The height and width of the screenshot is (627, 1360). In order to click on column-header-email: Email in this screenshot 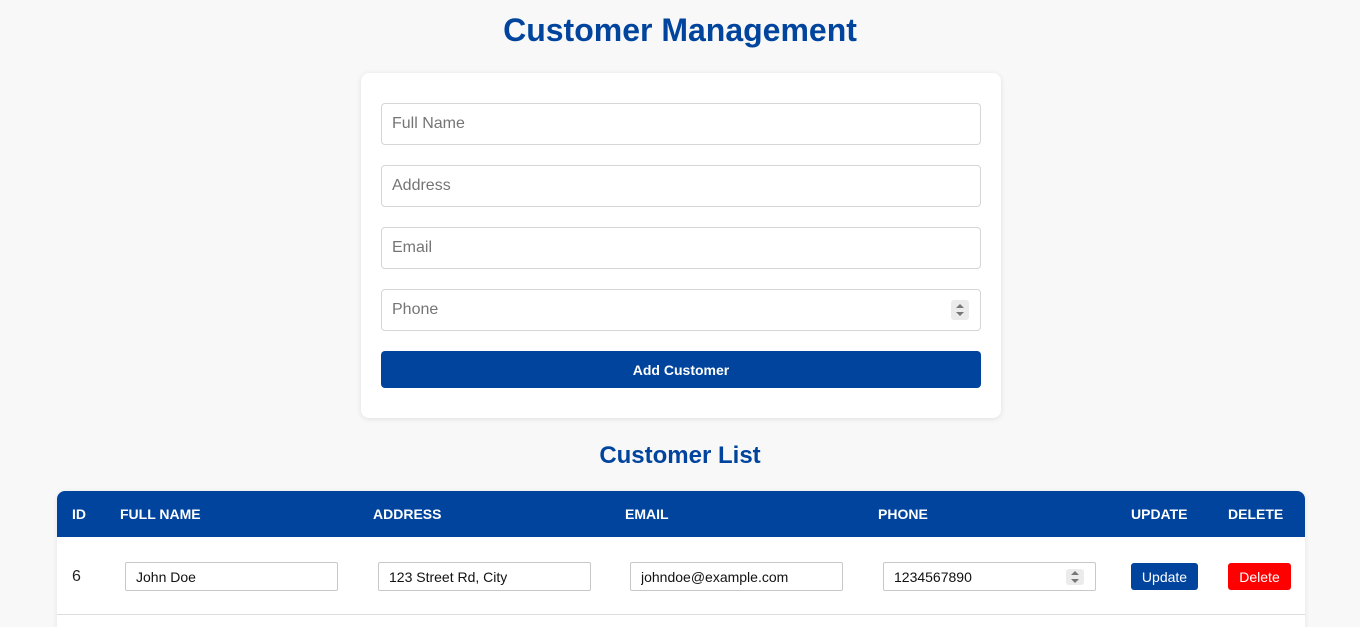, I will do `click(647, 514)`.